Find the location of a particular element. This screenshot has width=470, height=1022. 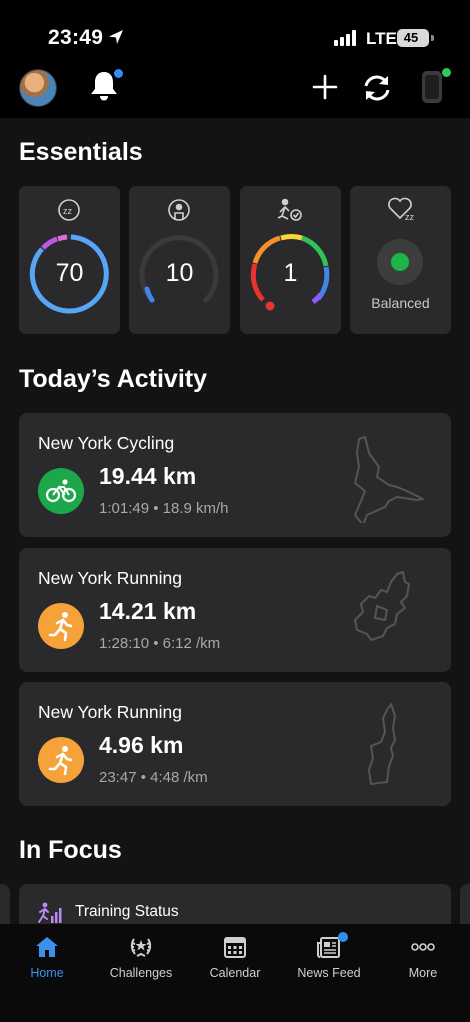

home-icon is located at coordinates (47, 947).